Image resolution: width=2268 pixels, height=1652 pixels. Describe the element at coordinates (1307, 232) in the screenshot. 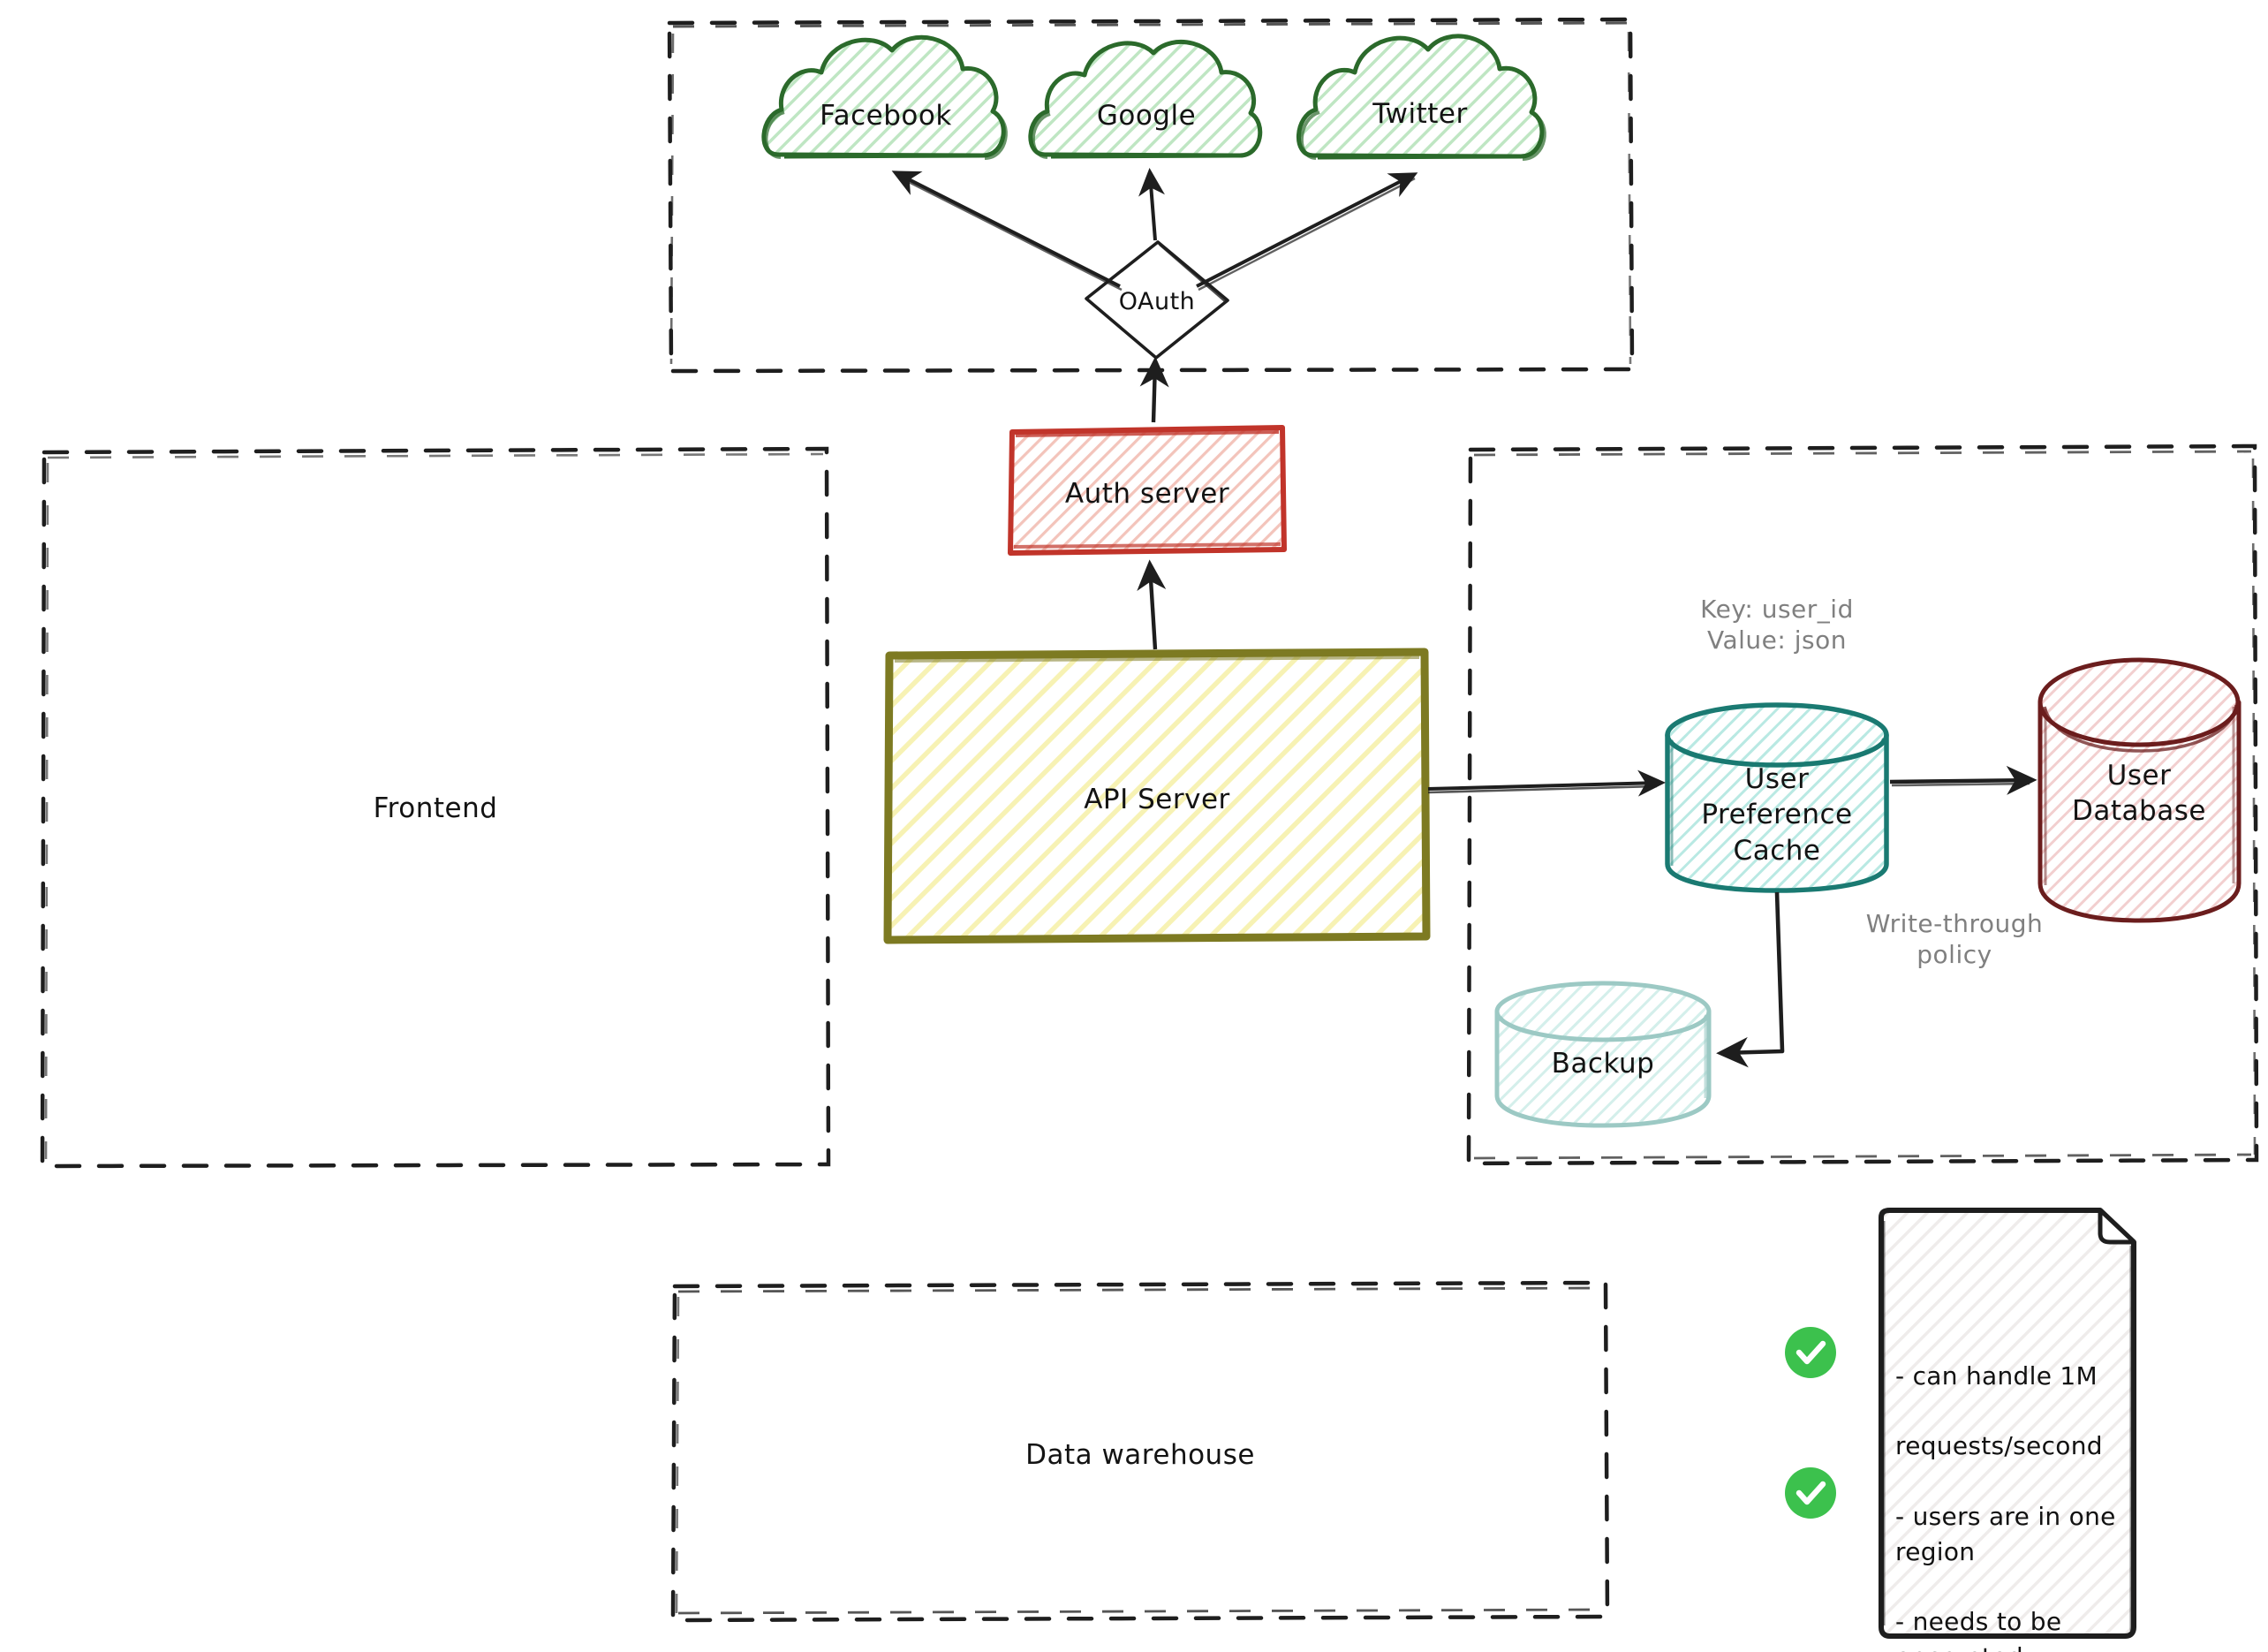

I see `edge-oauth-to-twitter` at that location.